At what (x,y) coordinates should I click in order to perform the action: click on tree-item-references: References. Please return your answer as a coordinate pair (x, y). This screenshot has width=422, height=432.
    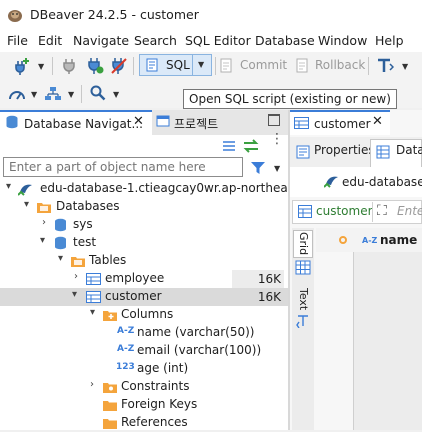
    Looking at the image, I should click on (144, 423).